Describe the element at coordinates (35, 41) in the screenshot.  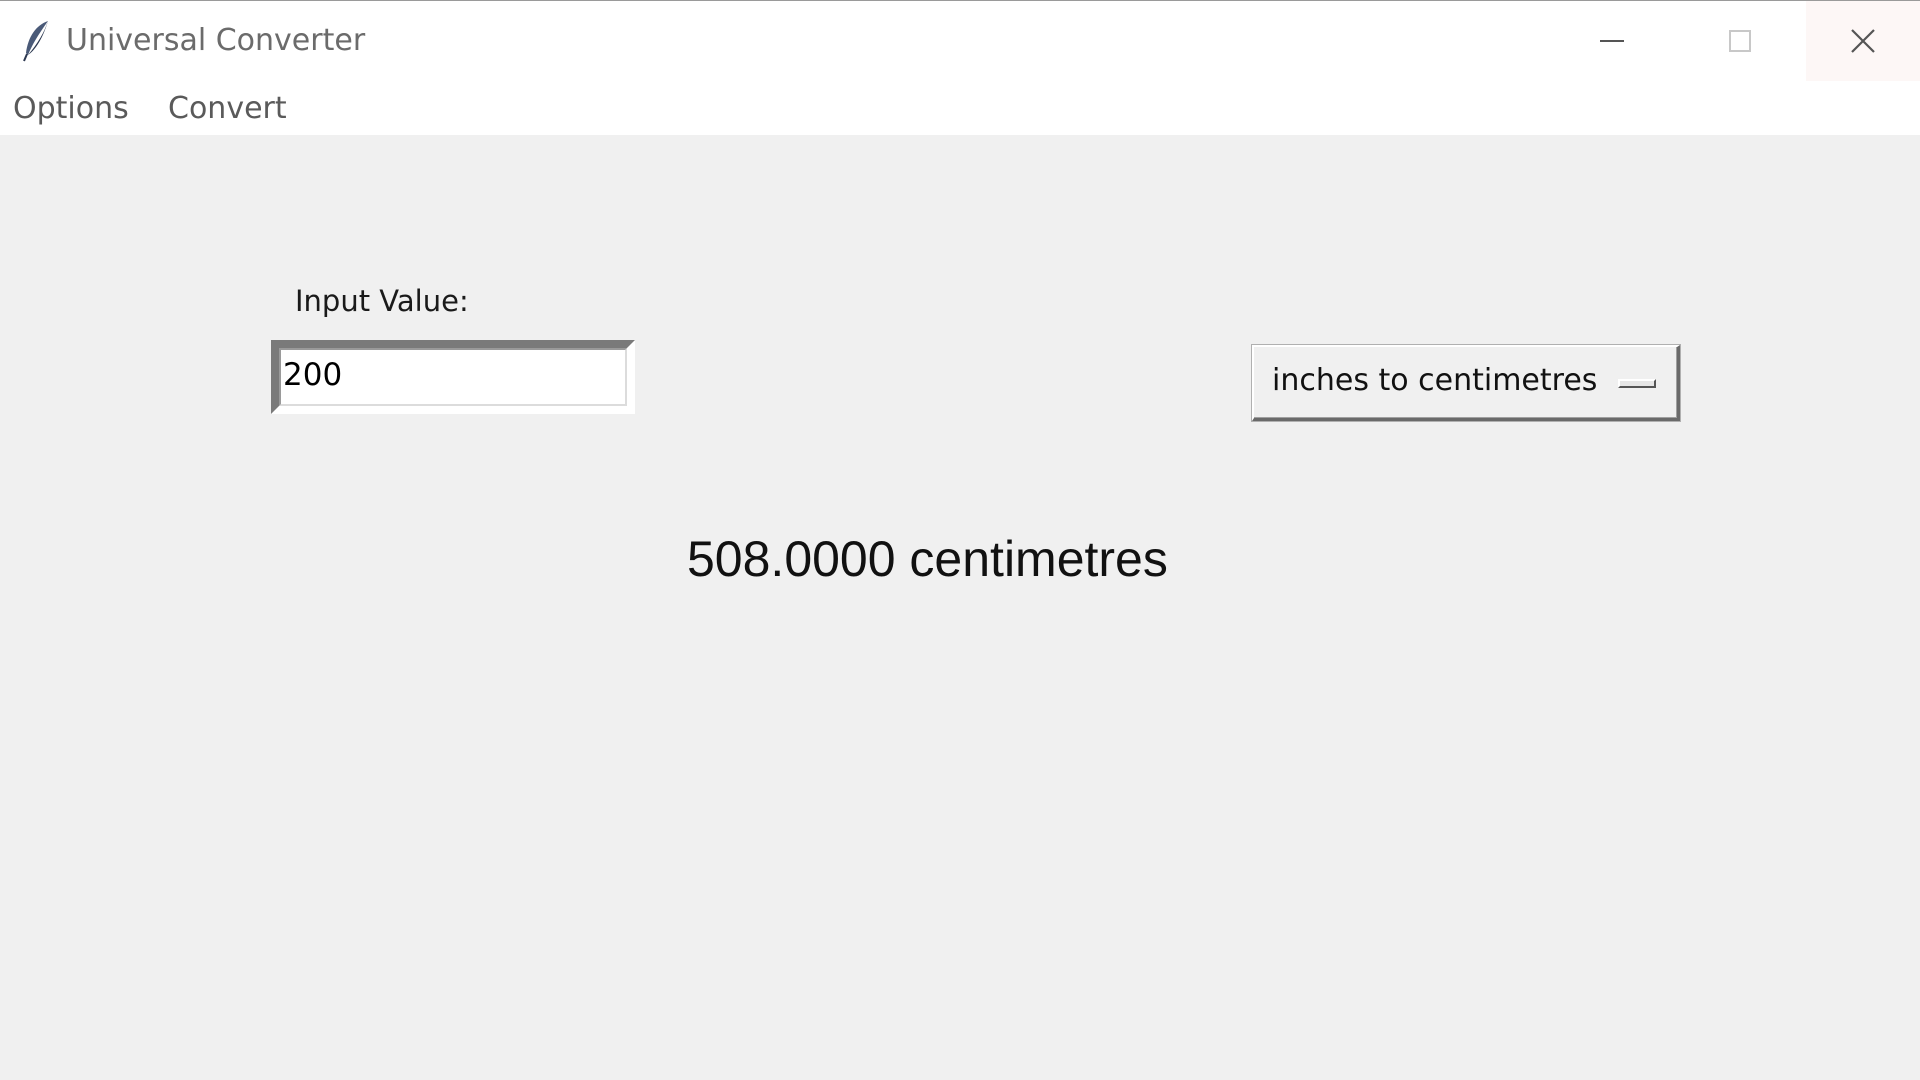
I see `feather-icon` at that location.